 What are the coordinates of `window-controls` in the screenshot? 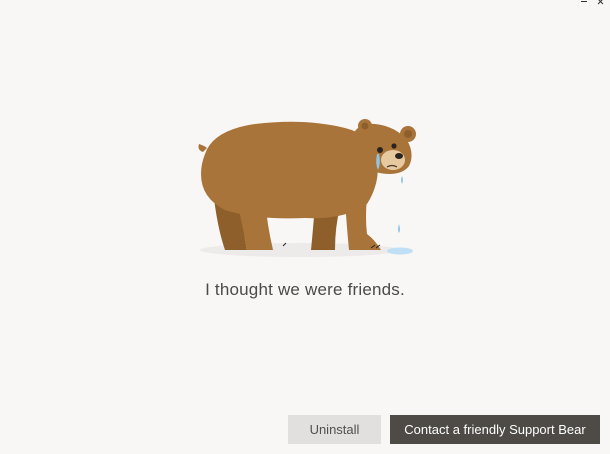 It's located at (592, 3).